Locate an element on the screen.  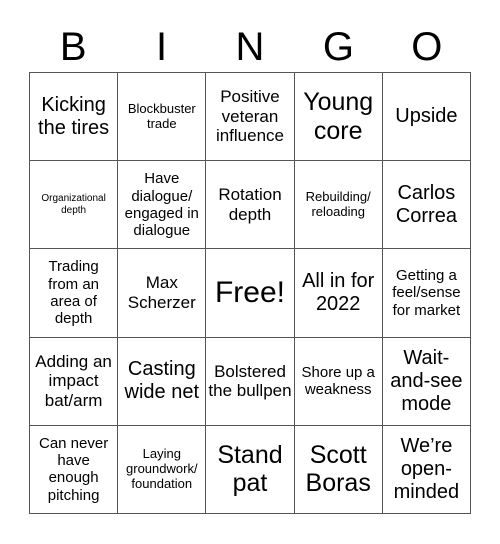
bingo-cell: Wait-and-see mode is located at coordinates (426, 381).